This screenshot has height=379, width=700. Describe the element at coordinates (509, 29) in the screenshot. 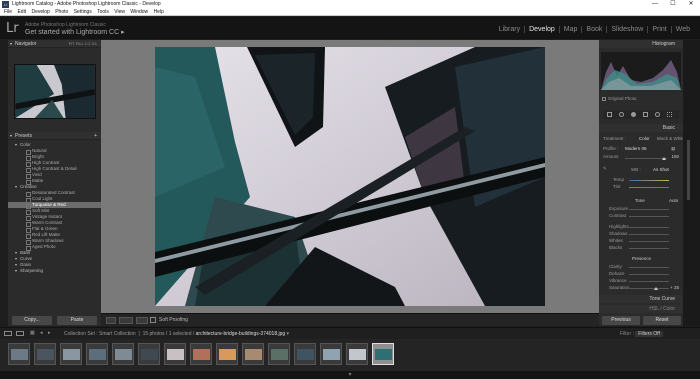

I see `module-library: Library` at that location.